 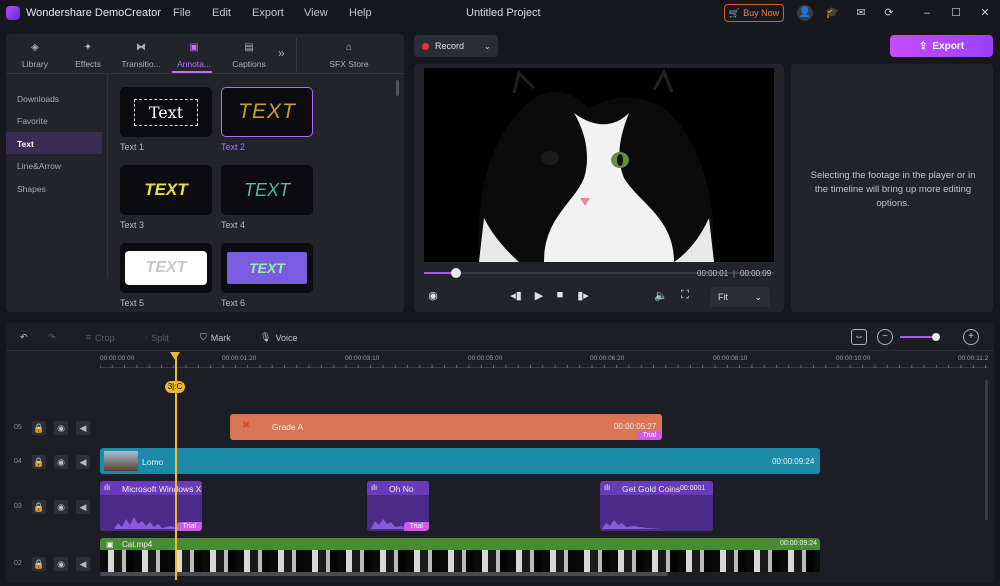 What do you see at coordinates (349, 55) in the screenshot?
I see `tab-sfx-store: ⌂ SFX Store` at bounding box center [349, 55].